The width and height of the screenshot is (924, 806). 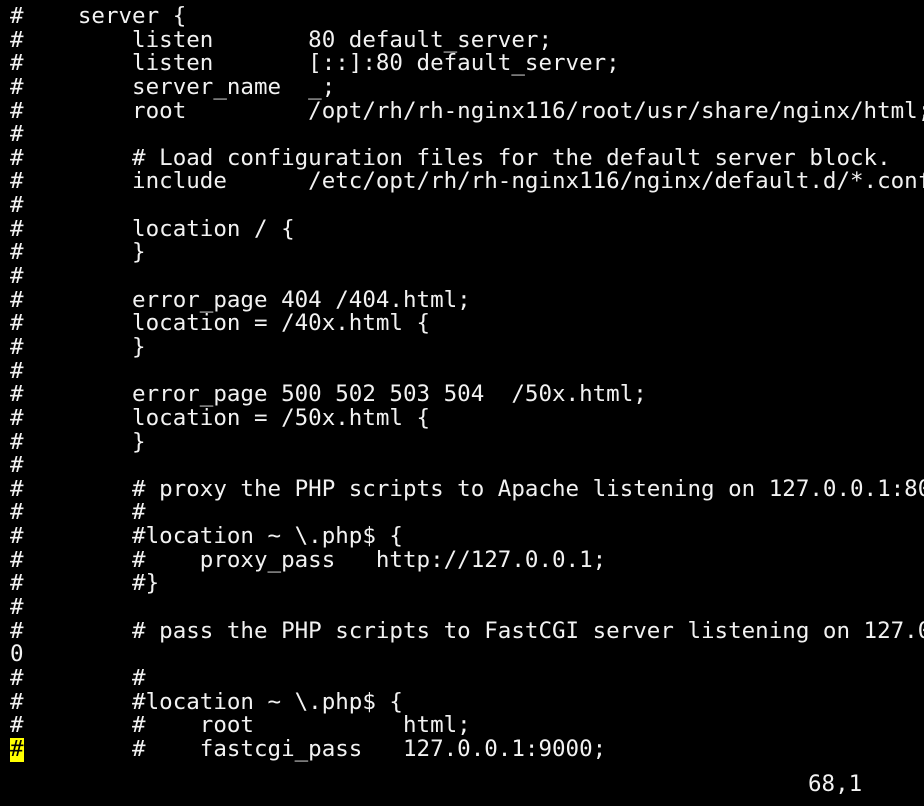 What do you see at coordinates (227, 323) in the screenshot?
I see `line-content: location = /40x.html {` at bounding box center [227, 323].